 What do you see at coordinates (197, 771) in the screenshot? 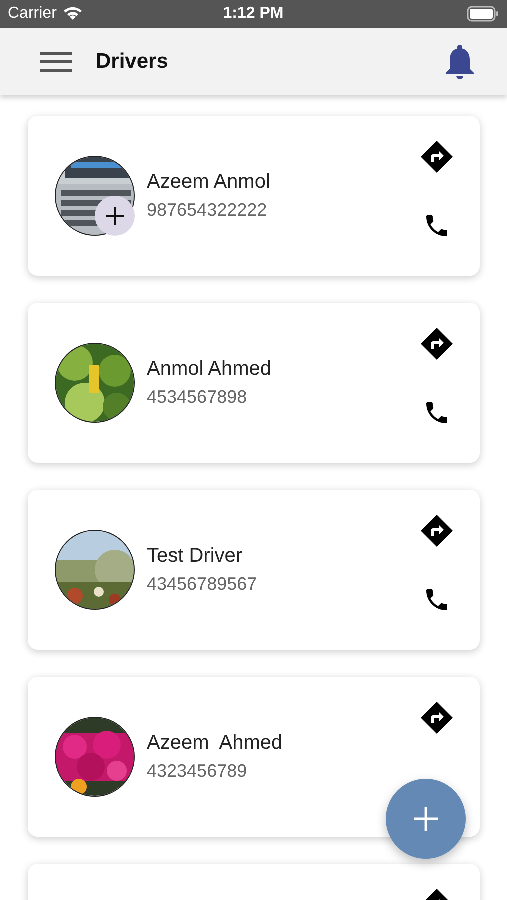
I see `driver-phone: 4323456789` at bounding box center [197, 771].